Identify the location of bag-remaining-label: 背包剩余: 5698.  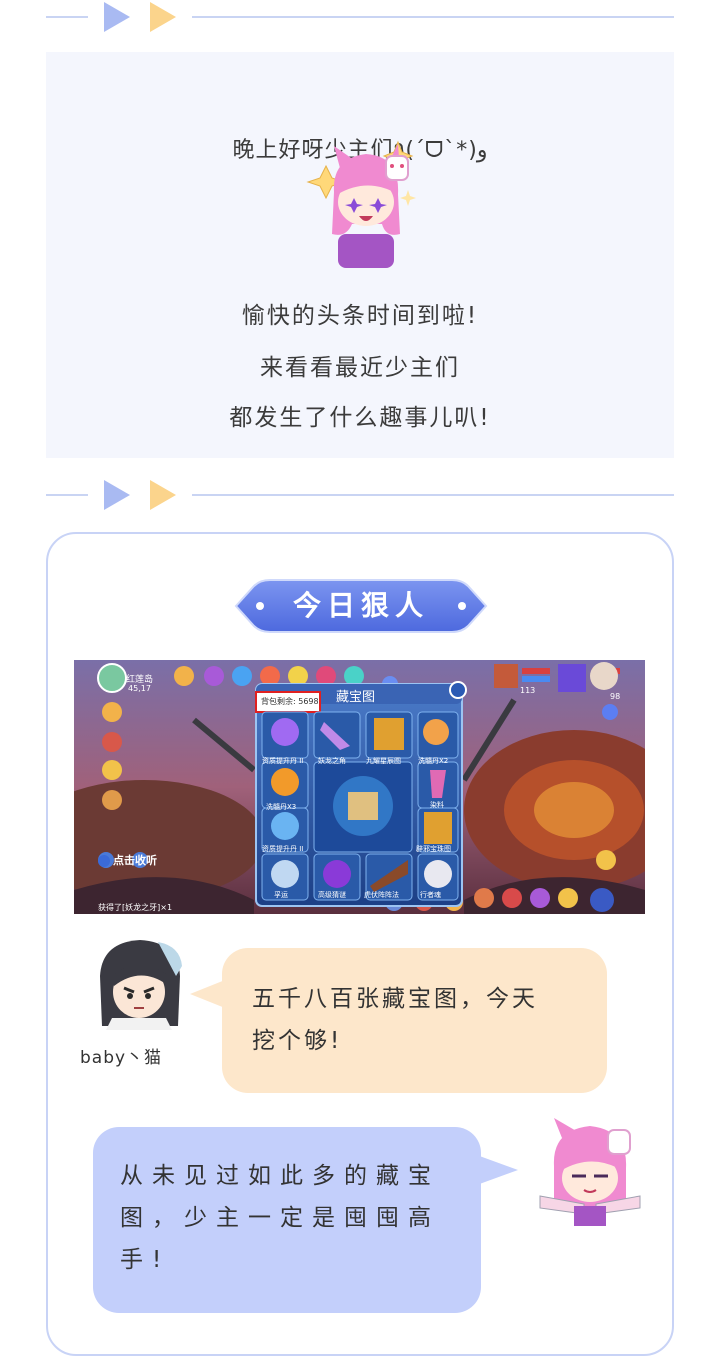
(290, 701).